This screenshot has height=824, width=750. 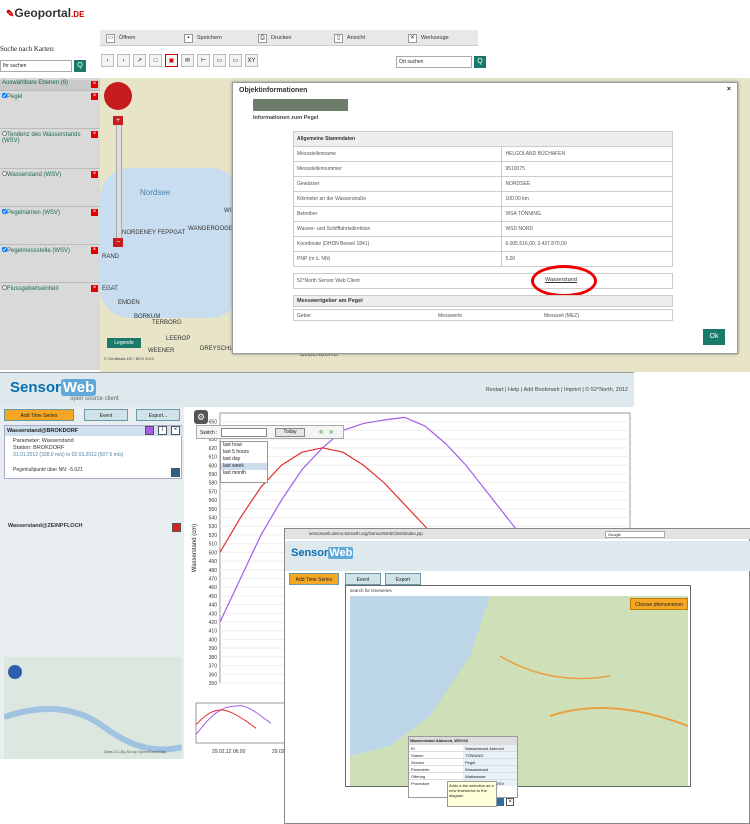 What do you see at coordinates (107, 60) in the screenshot?
I see `back-tool: ‹` at bounding box center [107, 60].